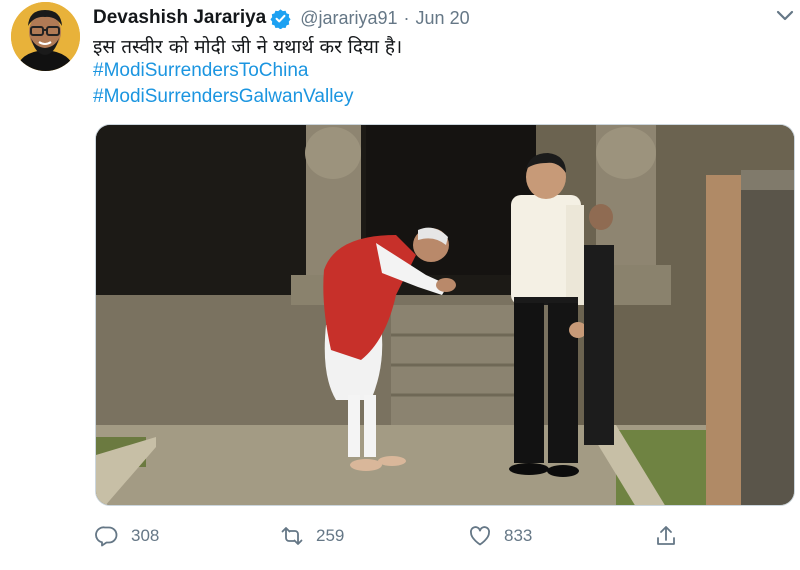 The width and height of the screenshot is (800, 570). I want to click on reply-count: 308, so click(145, 535).